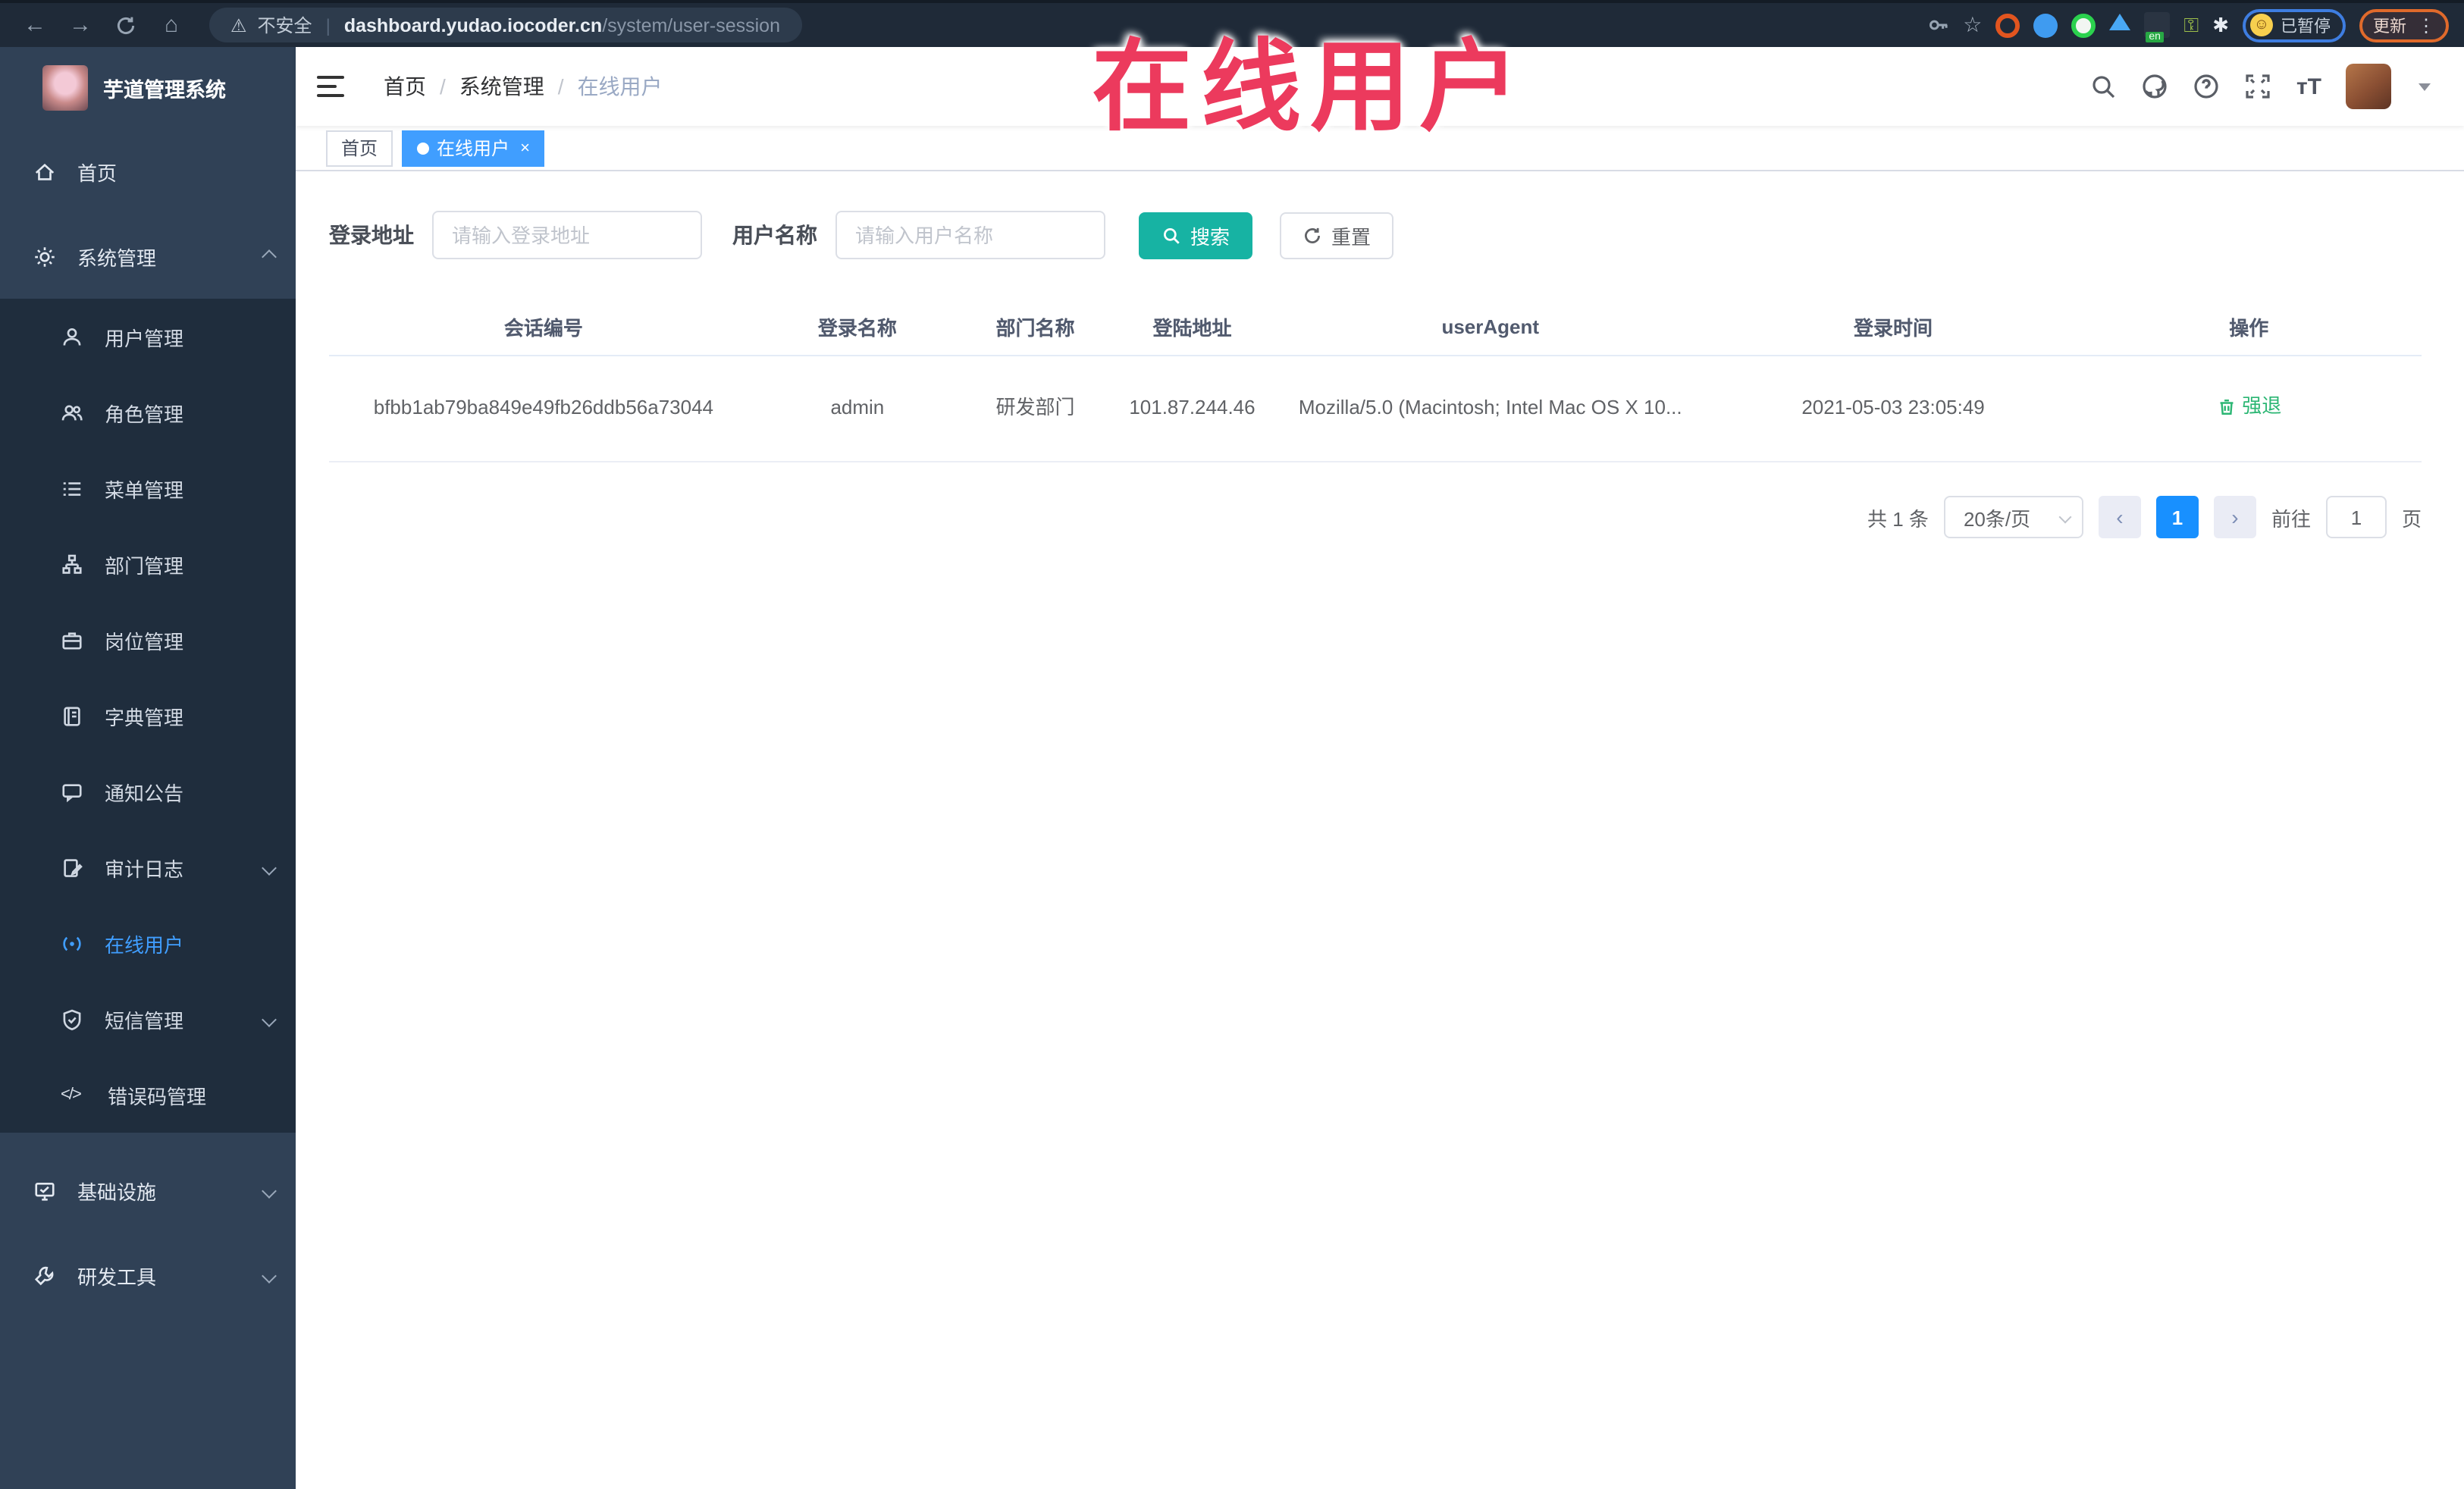  Describe the element at coordinates (72, 563) in the screenshot. I see `tree-icon` at that location.